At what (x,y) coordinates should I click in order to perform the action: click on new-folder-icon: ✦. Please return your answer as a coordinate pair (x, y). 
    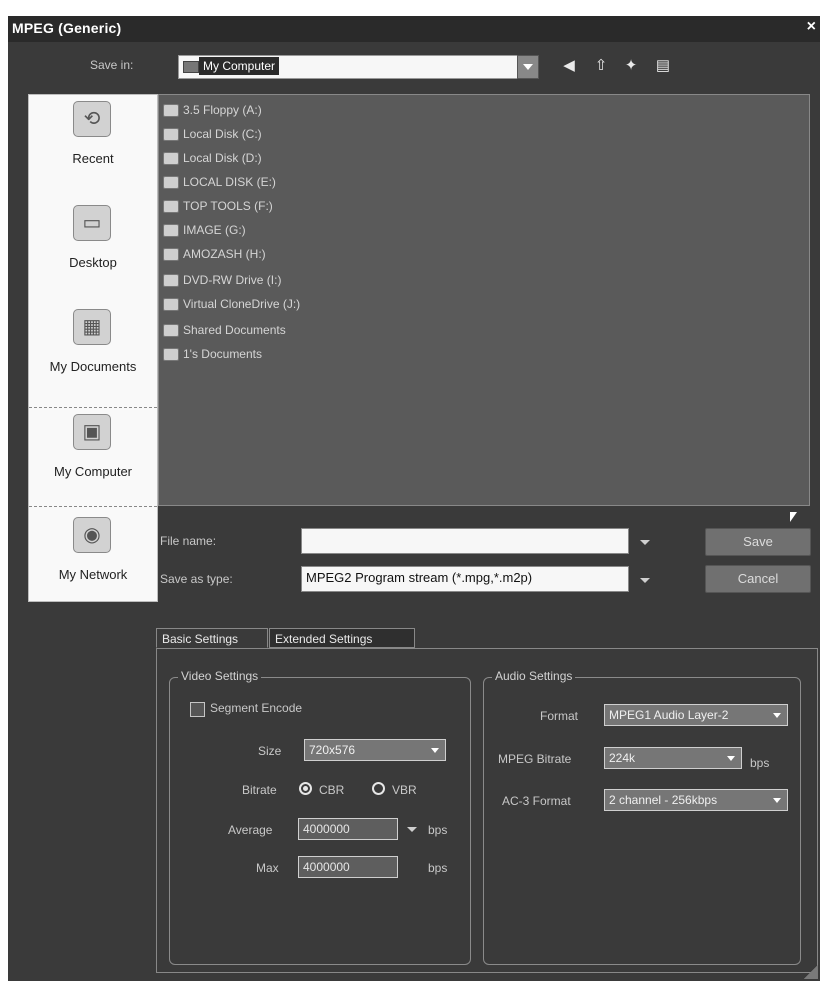
    Looking at the image, I should click on (631, 66).